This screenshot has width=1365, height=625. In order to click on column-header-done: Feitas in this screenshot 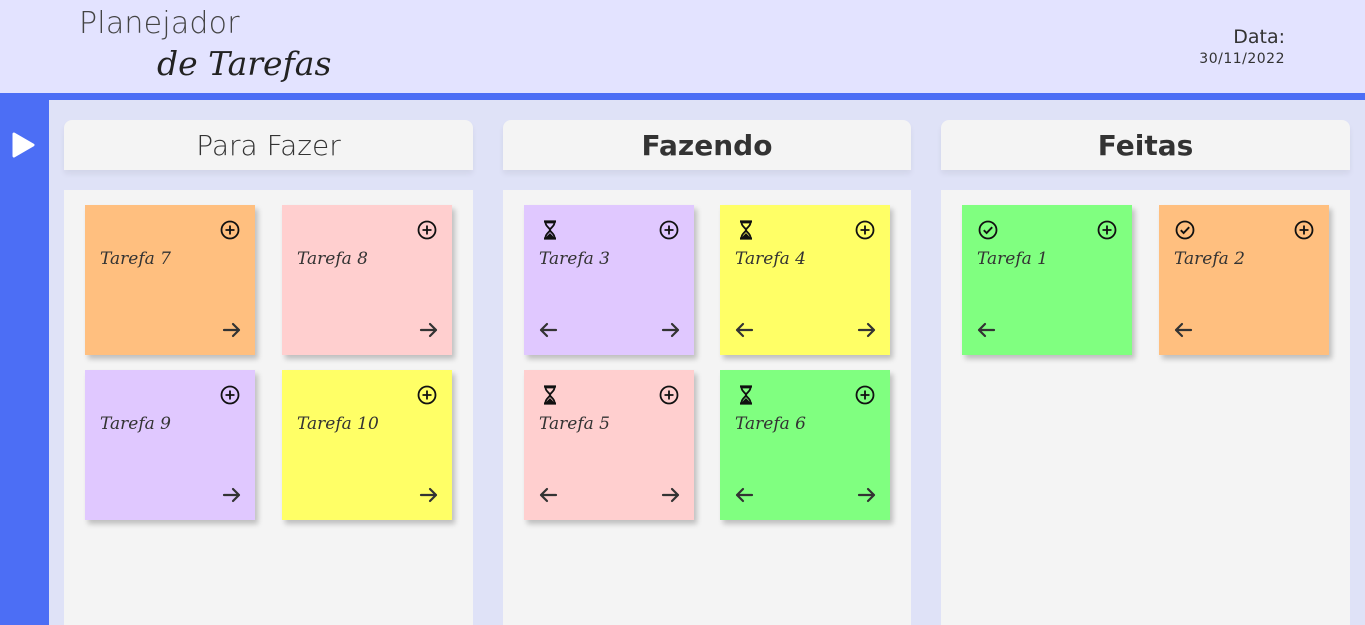, I will do `click(1145, 145)`.